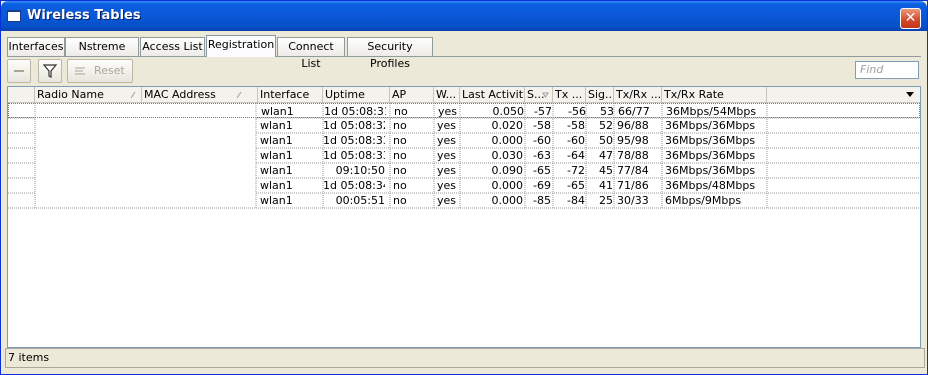 The width and height of the screenshot is (928, 375). I want to click on reset-button: Reset, so click(100, 71).